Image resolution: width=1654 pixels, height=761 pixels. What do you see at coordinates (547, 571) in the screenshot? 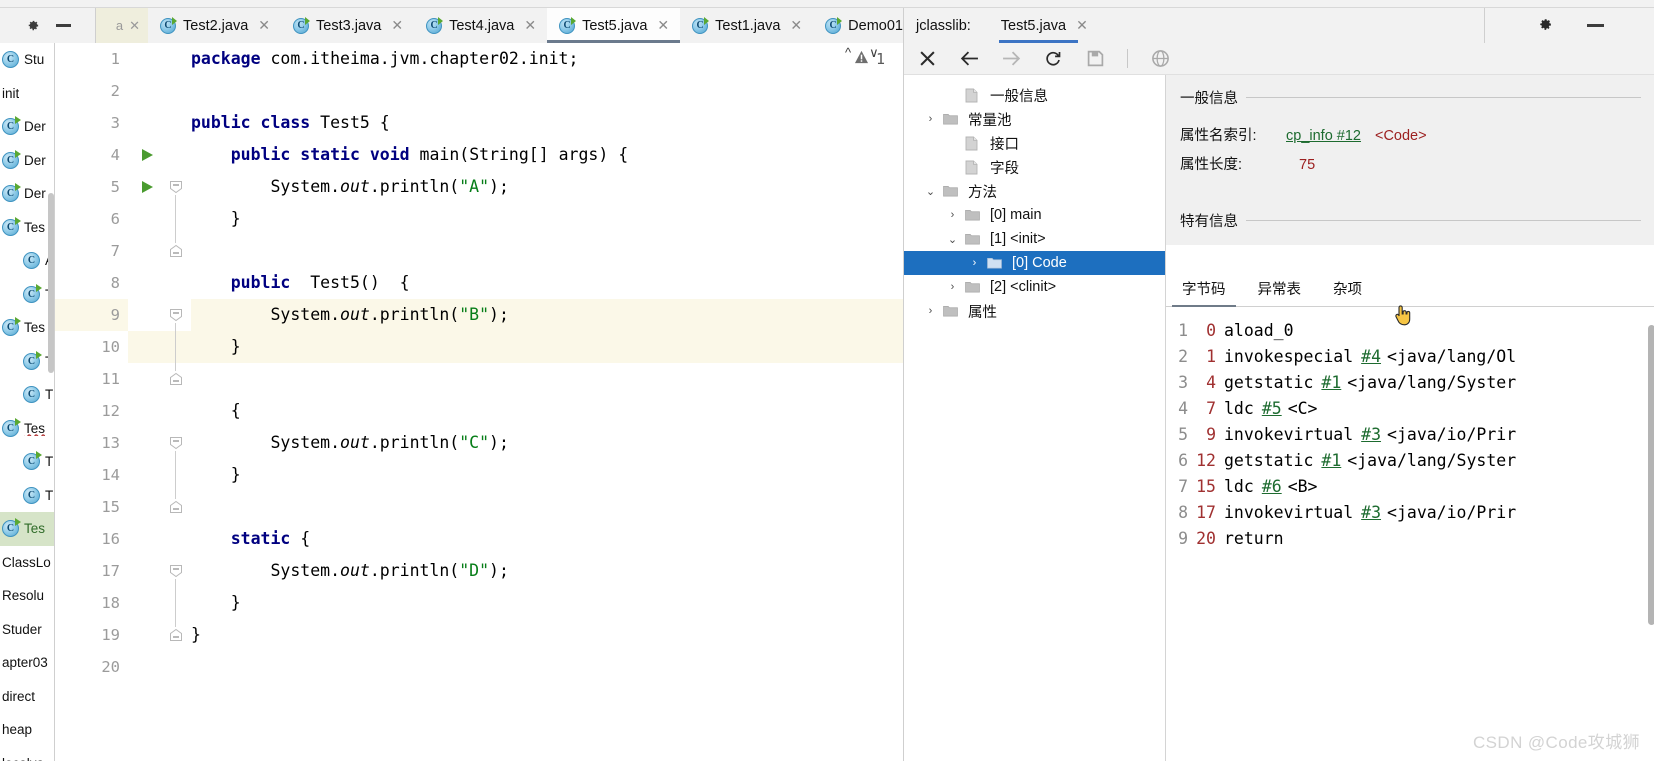
I see `code-line: System.out.println("D");` at bounding box center [547, 571].